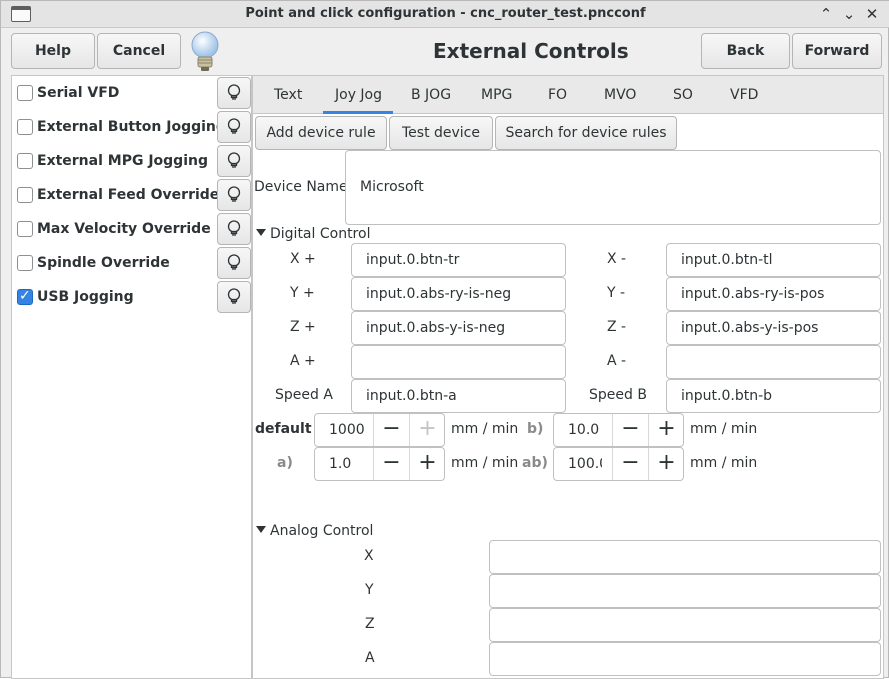 This screenshot has width=889, height=679. What do you see at coordinates (849, 14) in the screenshot?
I see `maximize-button: ⌄` at bounding box center [849, 14].